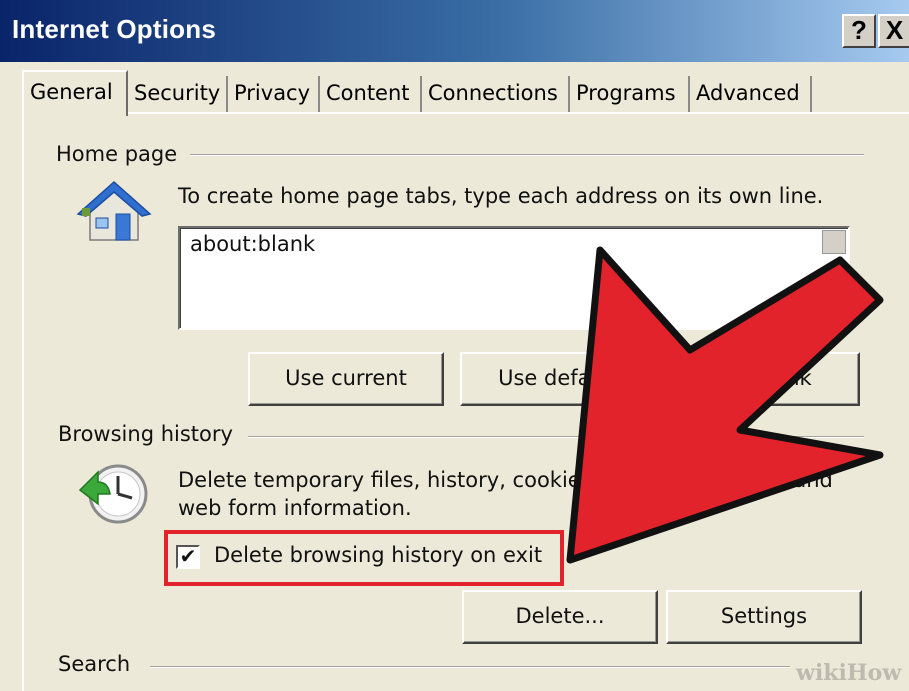 This screenshot has height=691, width=909. What do you see at coordinates (253, 244) in the screenshot?
I see `home-page-address-value: about:blank` at bounding box center [253, 244].